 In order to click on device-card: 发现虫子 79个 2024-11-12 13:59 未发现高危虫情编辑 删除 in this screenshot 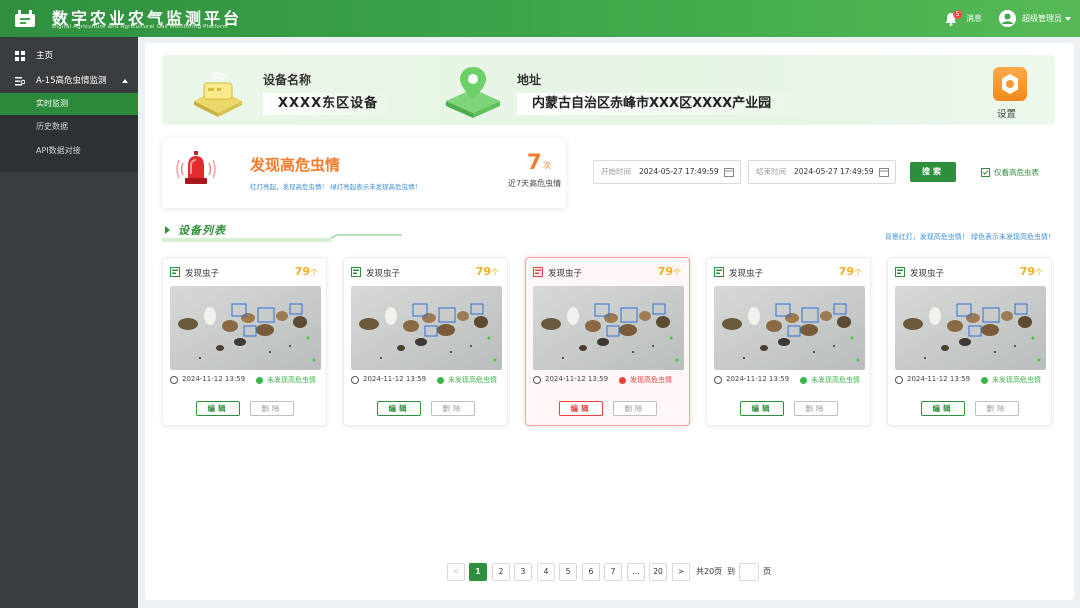, I will do `click(788, 341)`.